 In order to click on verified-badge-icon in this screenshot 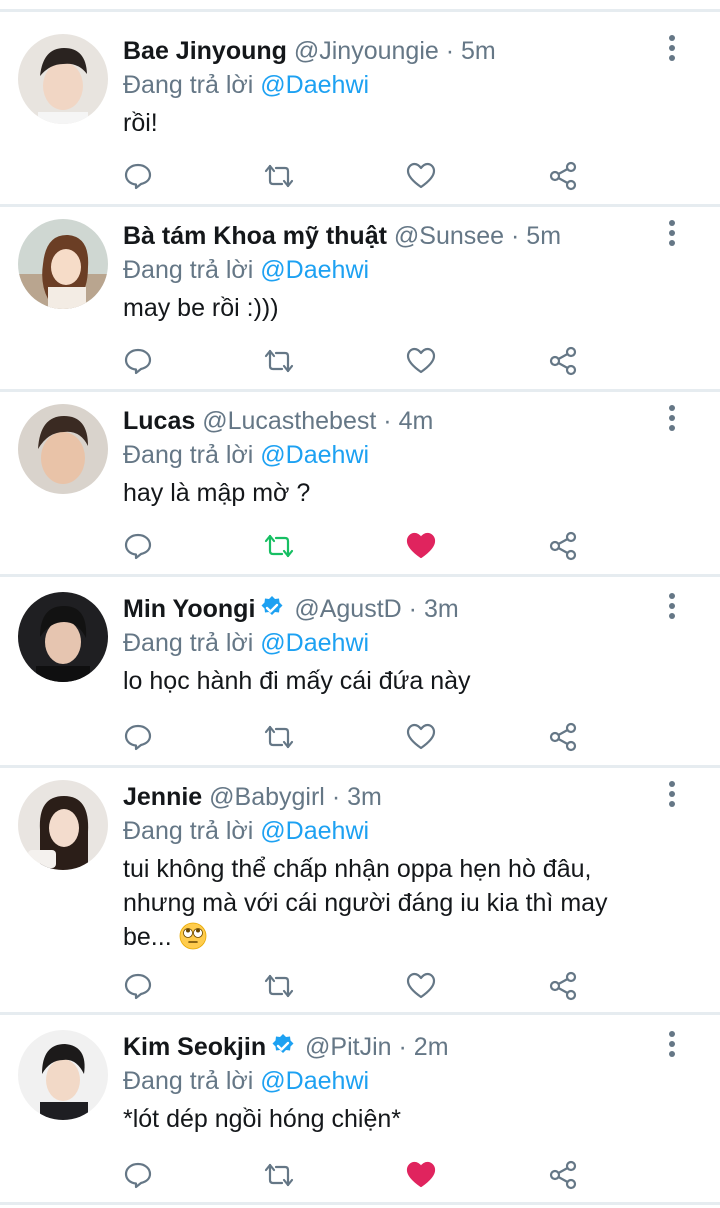, I will do `click(283, 1043)`.